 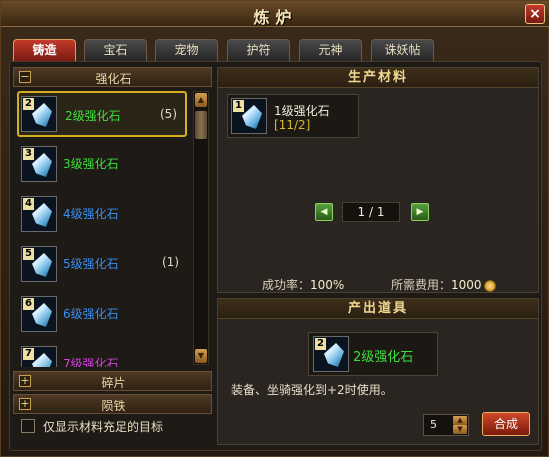 I want to click on level-badge: 1, so click(x=238, y=106).